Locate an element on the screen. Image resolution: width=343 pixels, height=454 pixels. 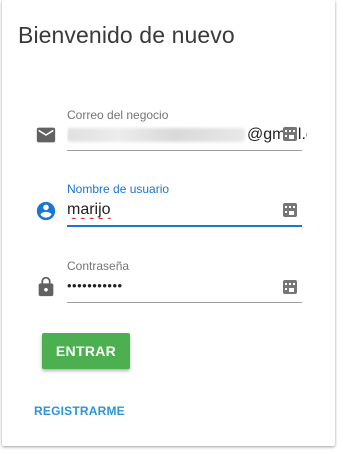
register-link: REGISTRARME is located at coordinates (79, 411).